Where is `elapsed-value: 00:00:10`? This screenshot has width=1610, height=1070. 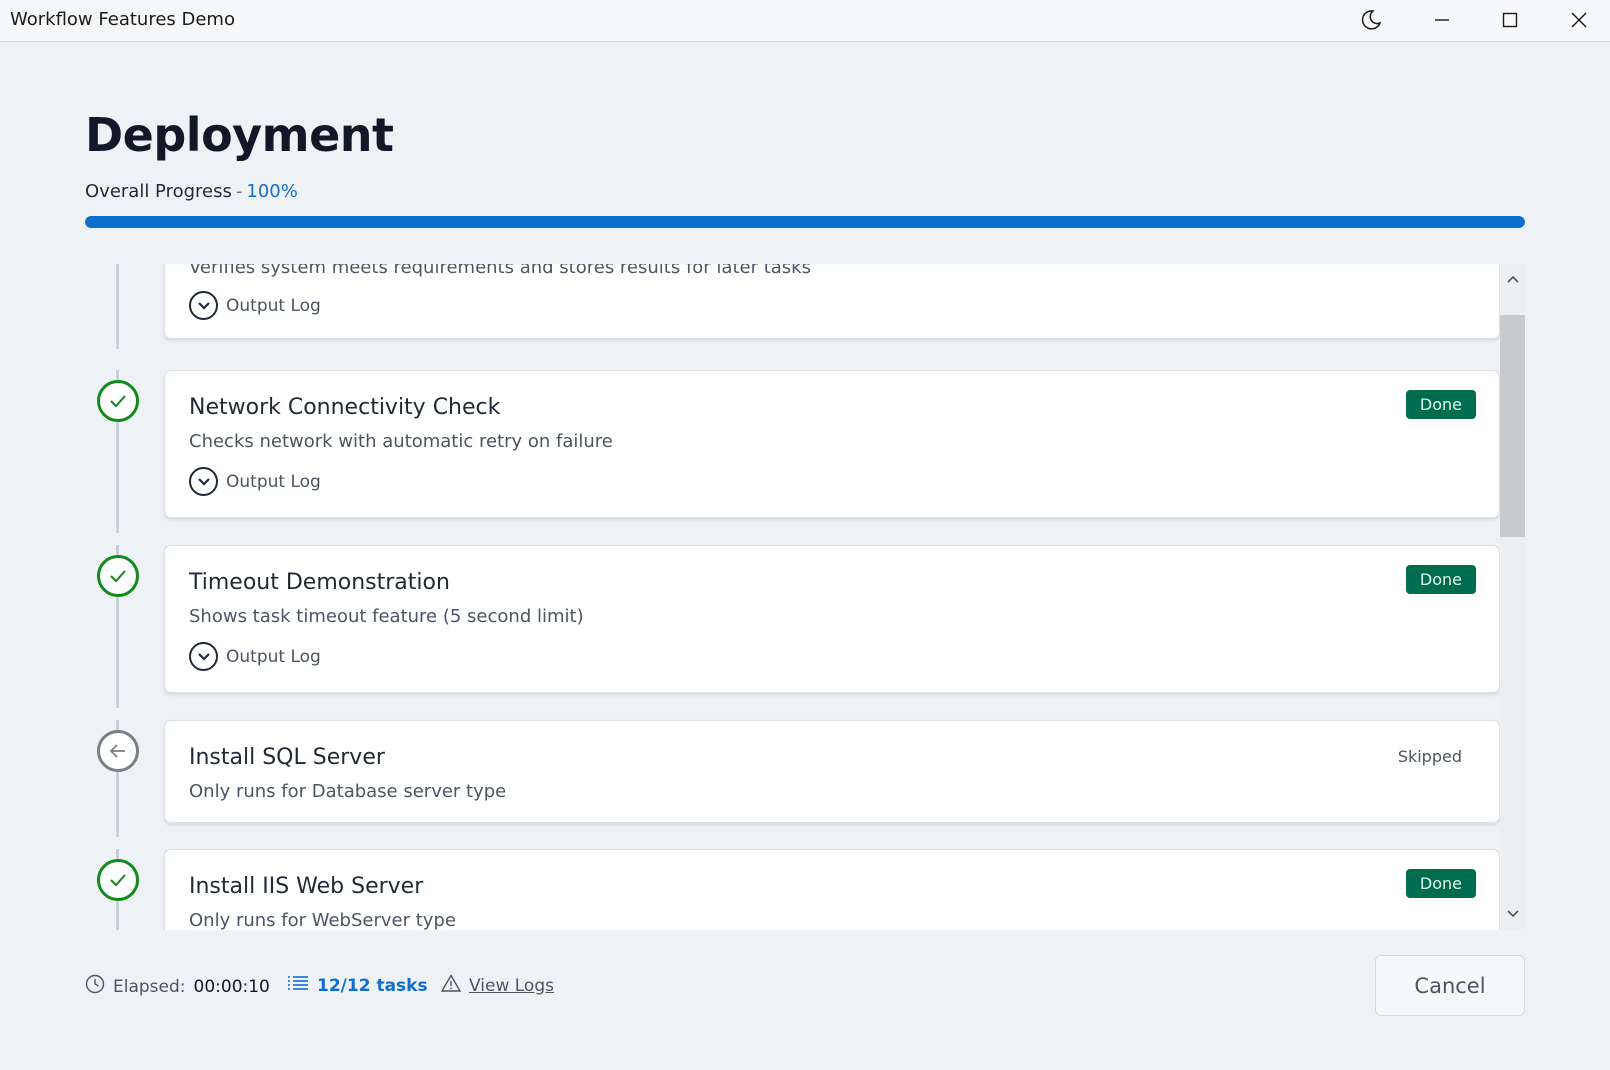
elapsed-value: 00:00:10 is located at coordinates (231, 986).